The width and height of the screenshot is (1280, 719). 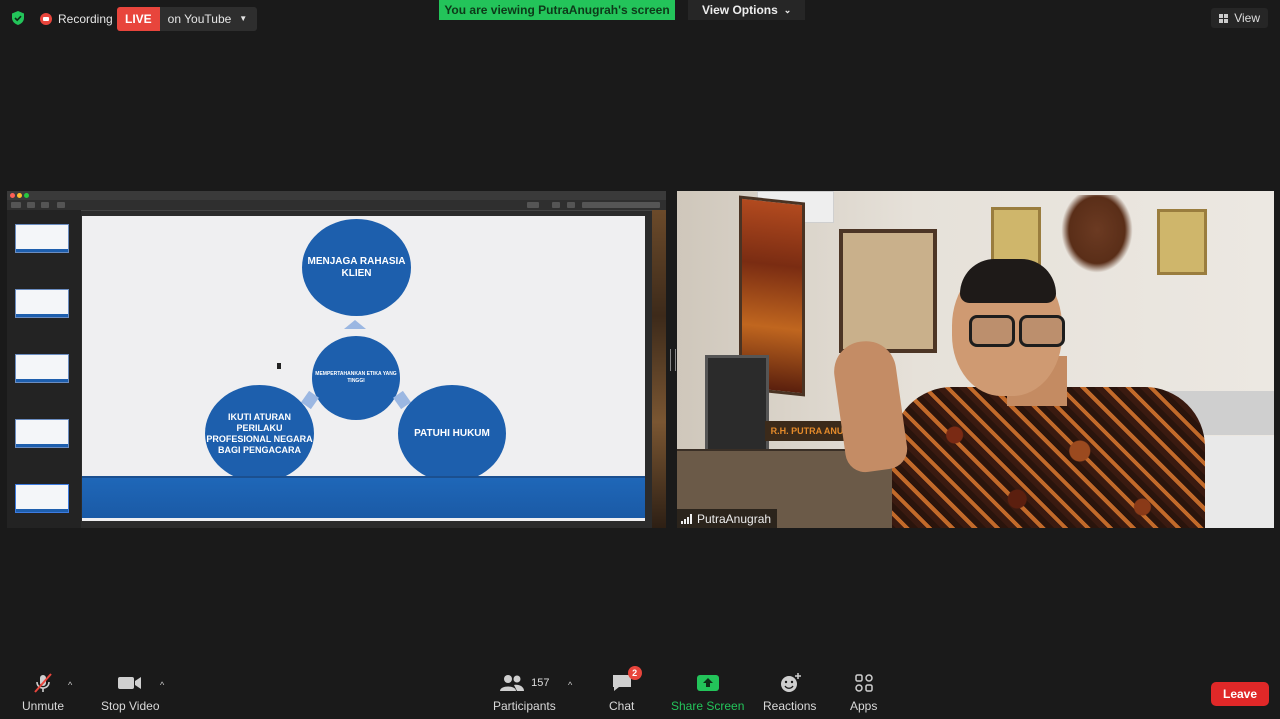 I want to click on participant-count: 157, so click(x=540, y=683).